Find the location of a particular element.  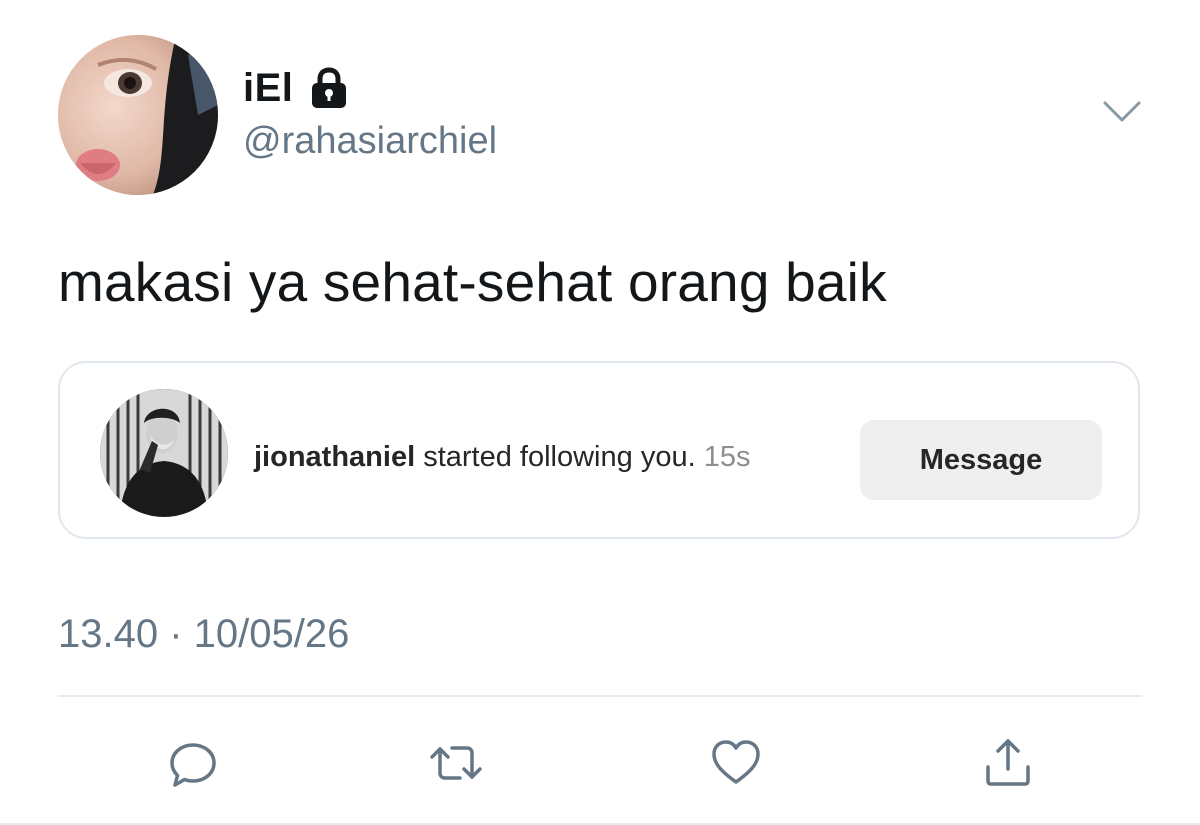

like-icon is located at coordinates (736, 762).